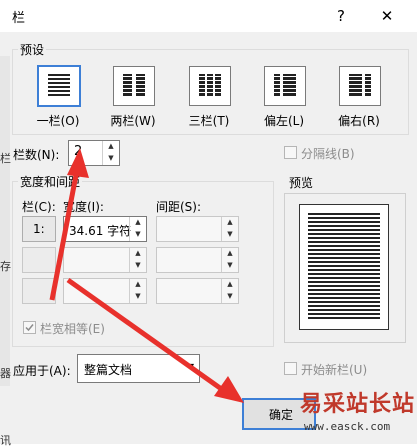  I want to click on columns-count-stepper: 2 ▲ ▼, so click(94, 153).